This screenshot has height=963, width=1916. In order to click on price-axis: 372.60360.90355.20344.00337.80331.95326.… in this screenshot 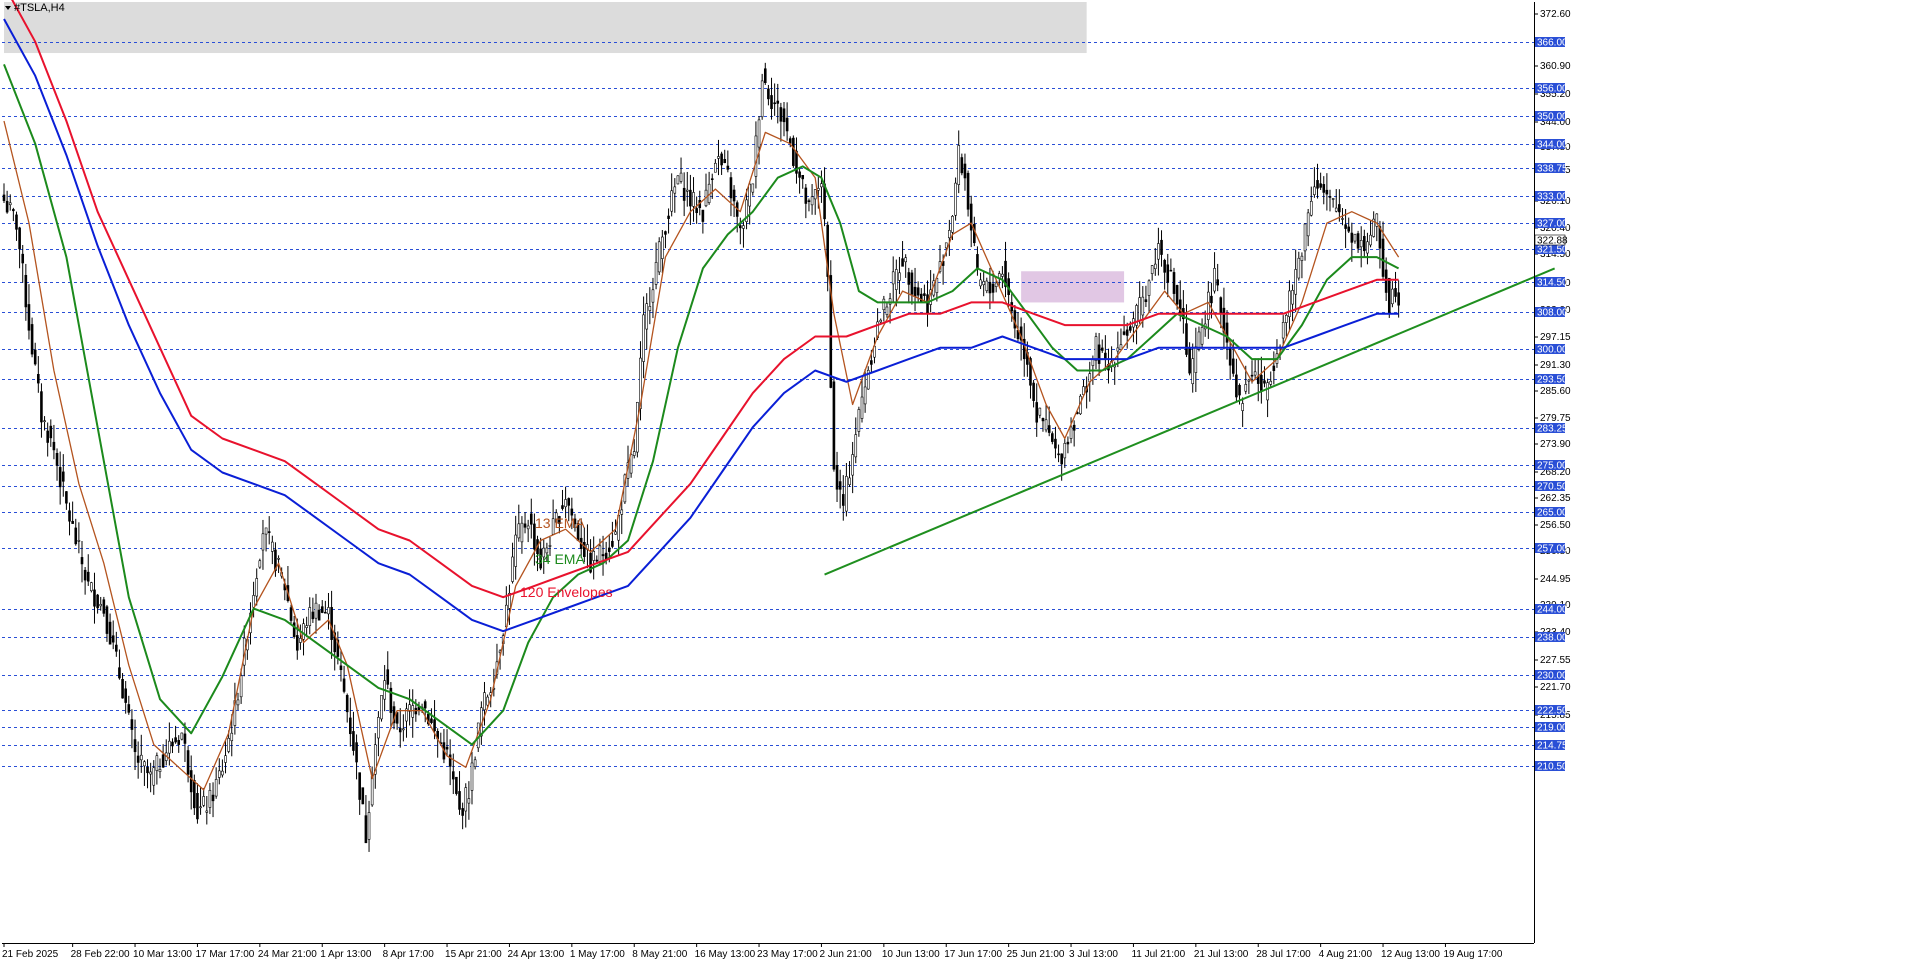, I will do `click(1552, 391)`.